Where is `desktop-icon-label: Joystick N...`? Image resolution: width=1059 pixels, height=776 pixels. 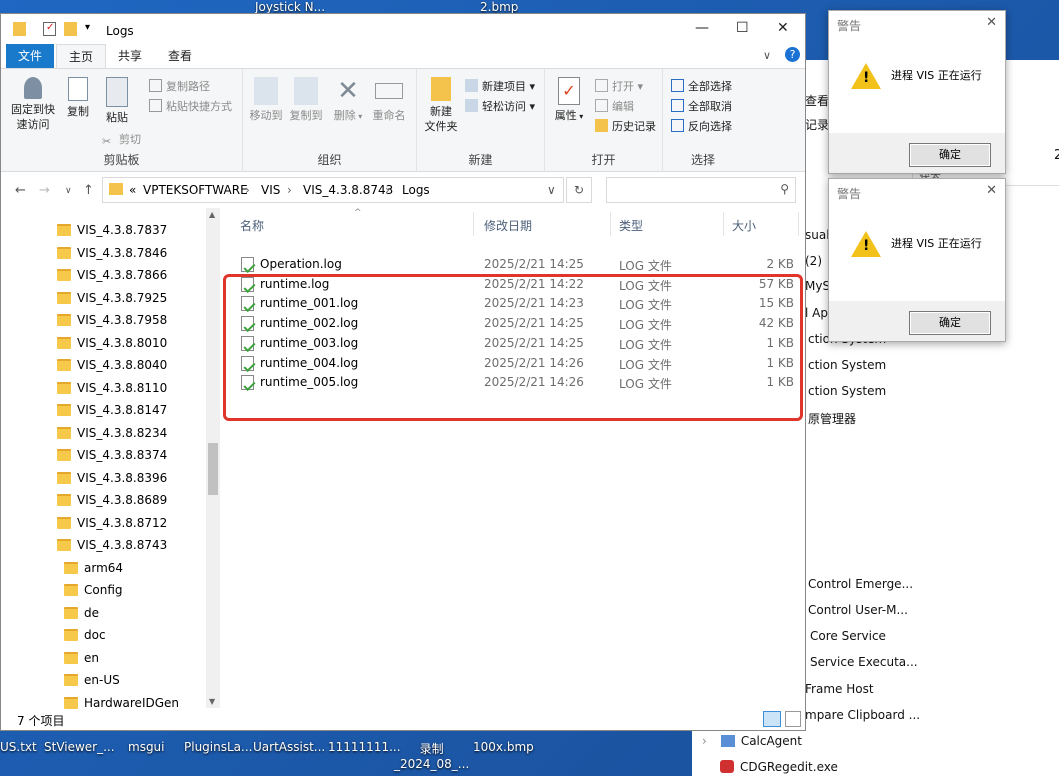 desktop-icon-label: Joystick N... is located at coordinates (290, 7).